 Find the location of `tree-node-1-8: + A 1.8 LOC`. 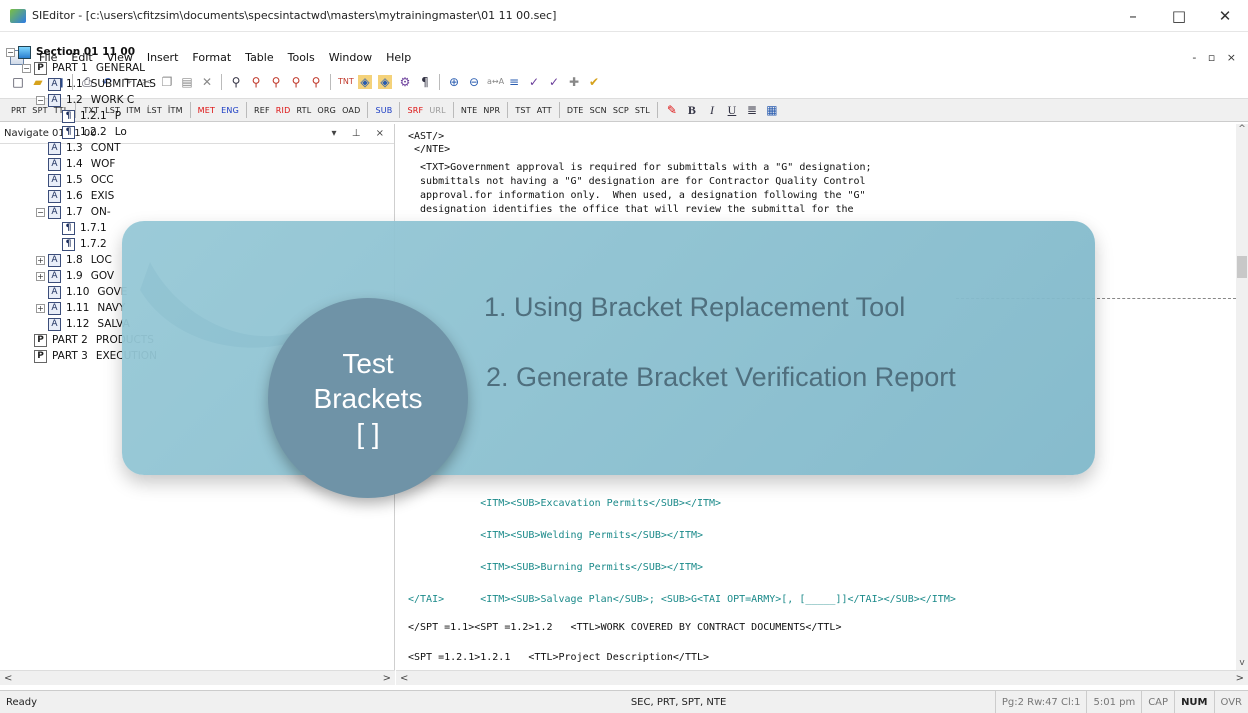

tree-node-1-8: + A 1.8 LOC is located at coordinates (74, 260).